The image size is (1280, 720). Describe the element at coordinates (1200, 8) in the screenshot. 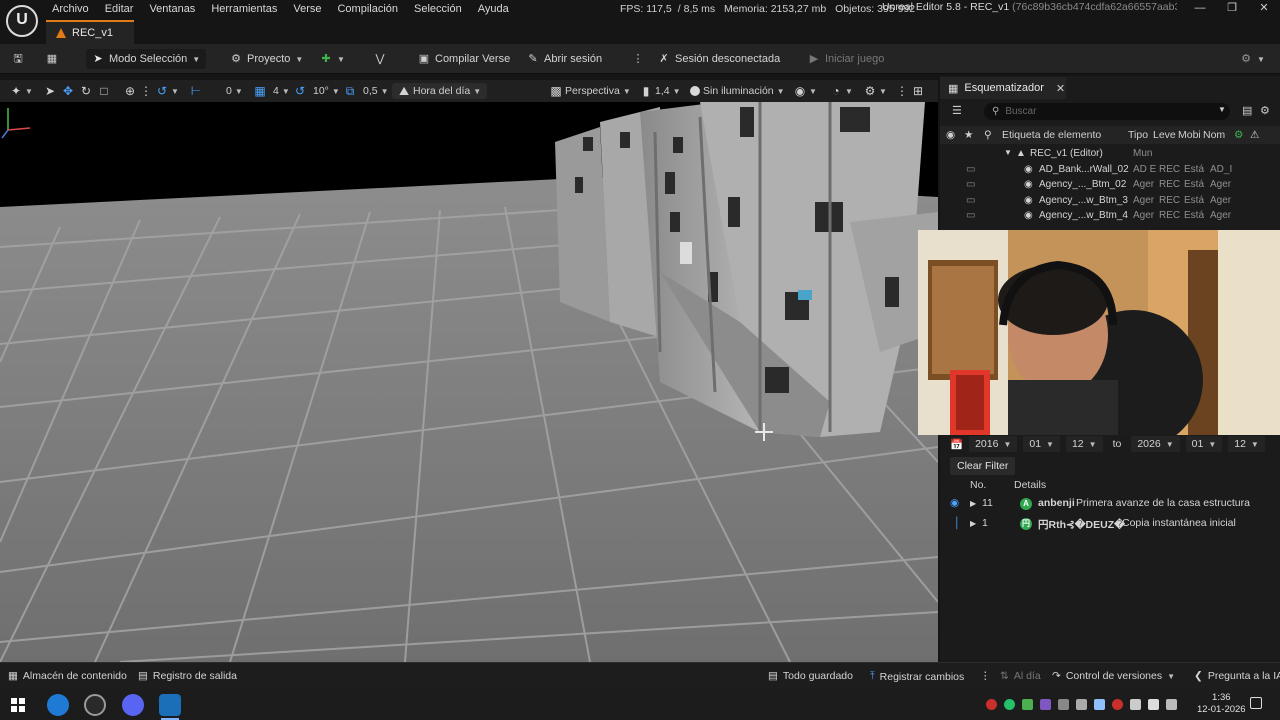

I see `minimize-icon: —` at that location.